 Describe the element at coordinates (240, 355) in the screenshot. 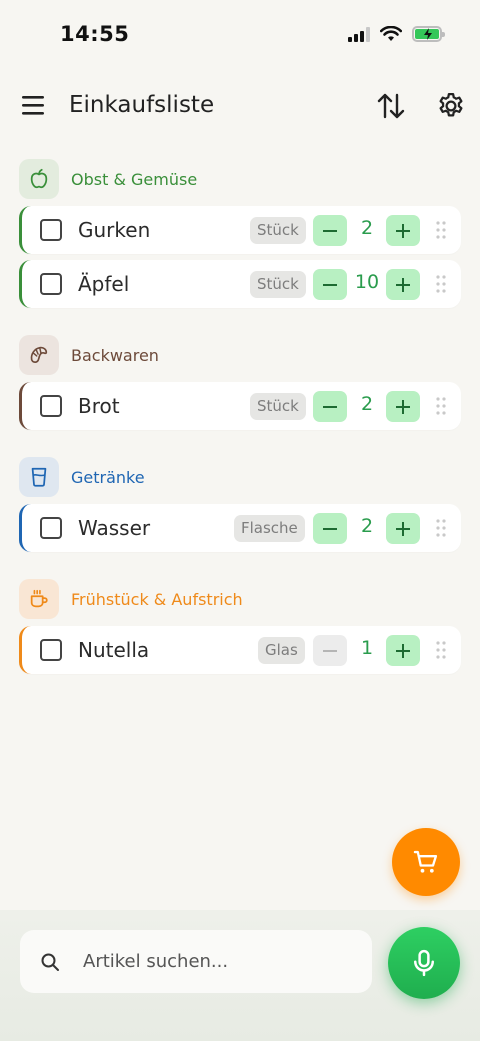

I see `category-header-backwaren: Backwaren` at that location.